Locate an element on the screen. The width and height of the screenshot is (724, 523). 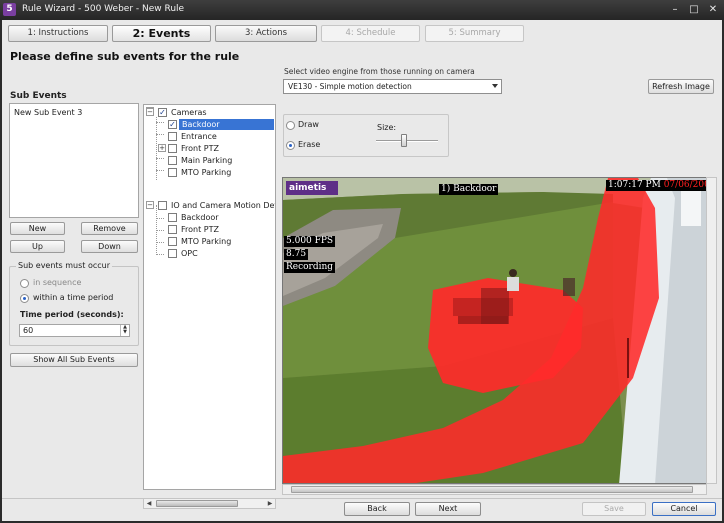
step-events: 2: Events is located at coordinates (161, 33).